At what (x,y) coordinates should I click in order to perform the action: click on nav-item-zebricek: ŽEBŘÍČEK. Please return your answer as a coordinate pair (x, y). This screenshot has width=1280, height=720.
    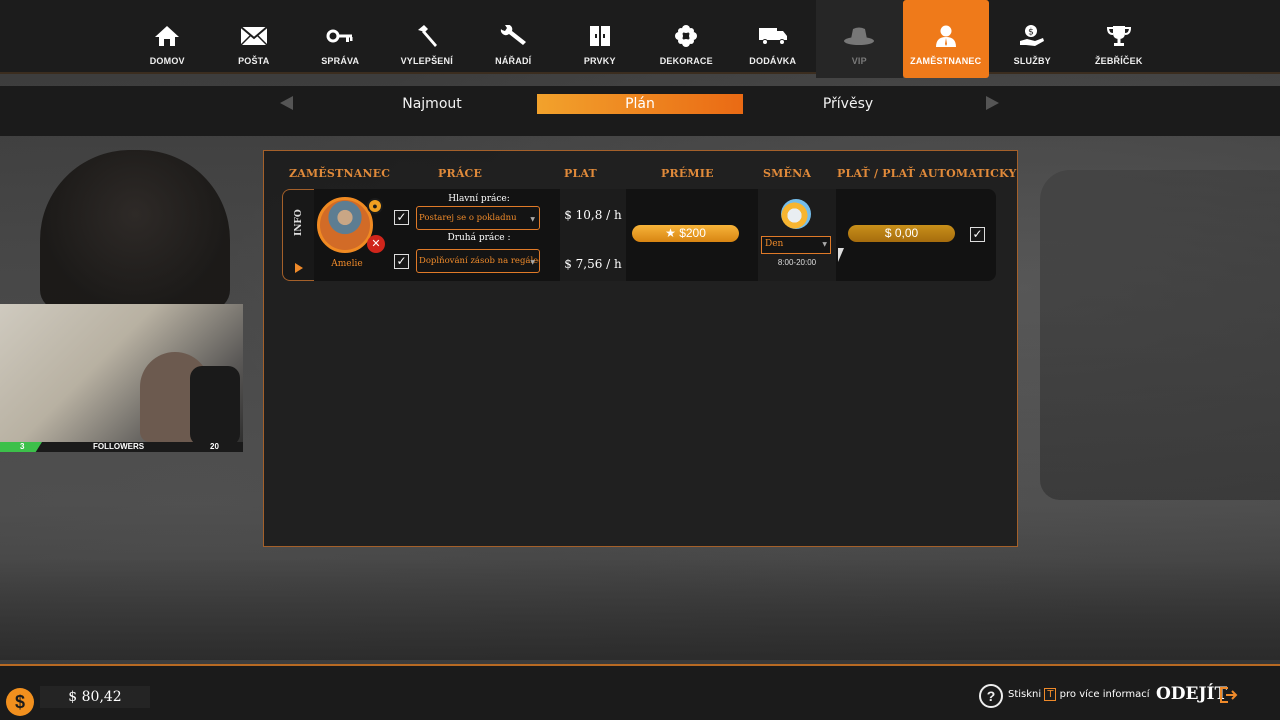
    Looking at the image, I should click on (1119, 39).